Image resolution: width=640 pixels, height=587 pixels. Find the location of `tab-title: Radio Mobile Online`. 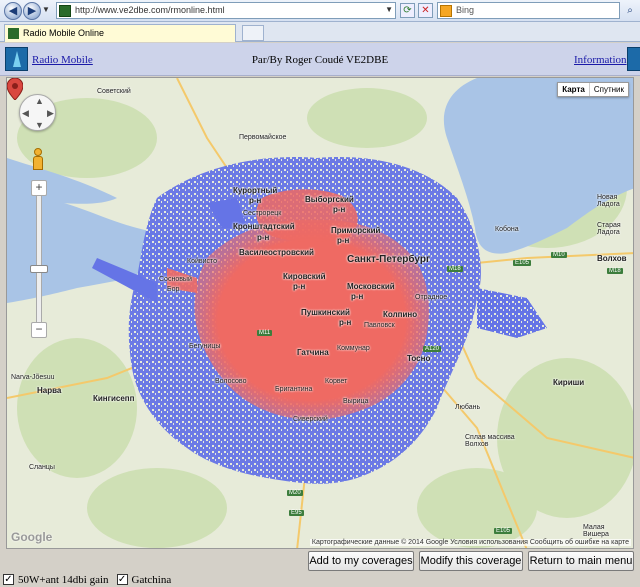

tab-title: Radio Mobile Online is located at coordinates (64, 33).